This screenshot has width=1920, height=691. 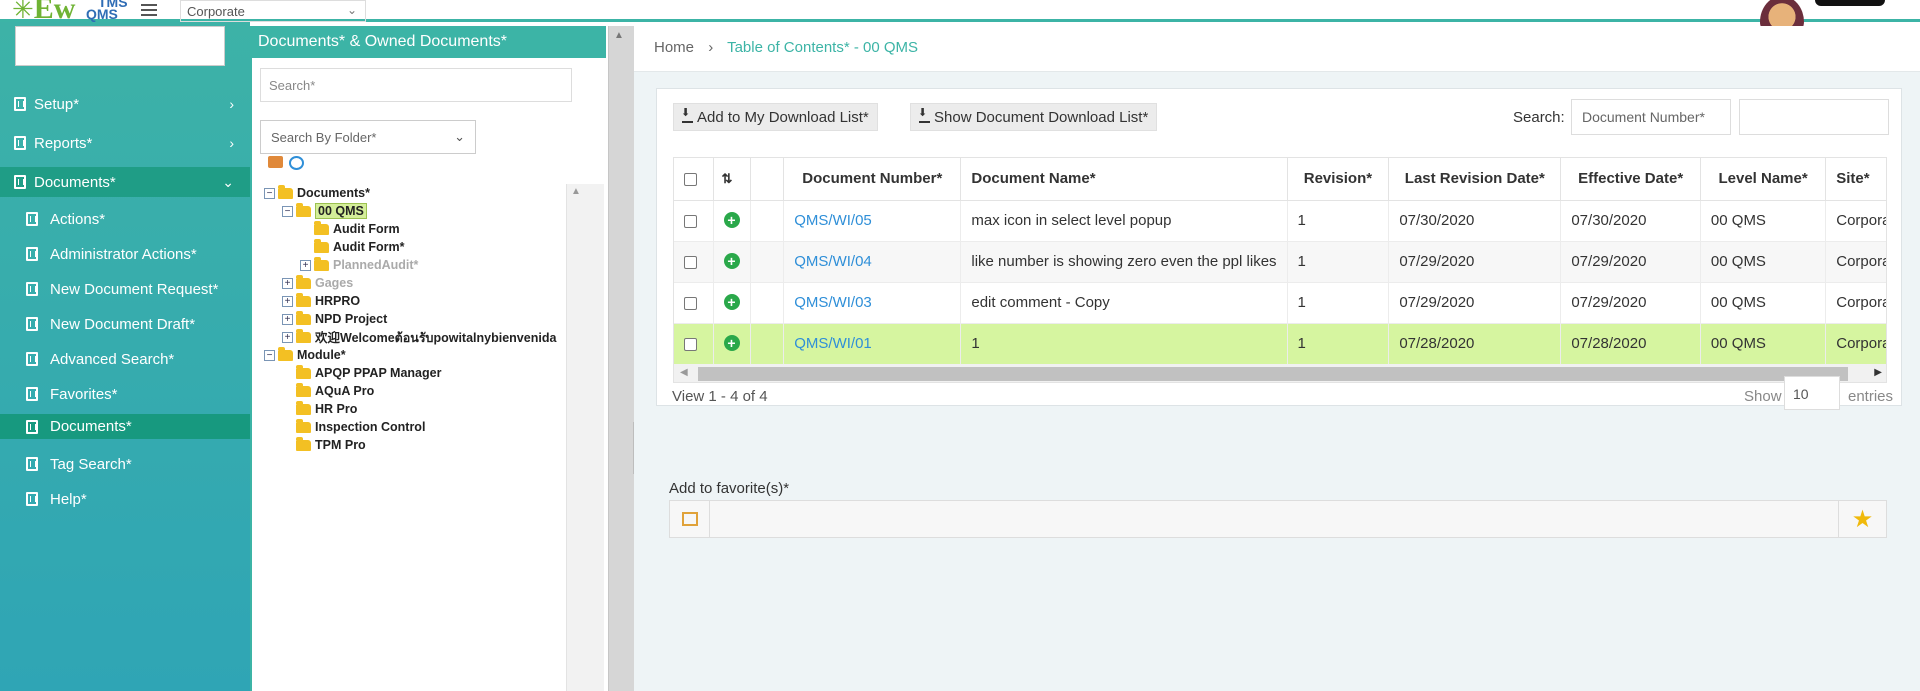 I want to click on tree-node-documents: − Documents*, so click(x=414, y=193).